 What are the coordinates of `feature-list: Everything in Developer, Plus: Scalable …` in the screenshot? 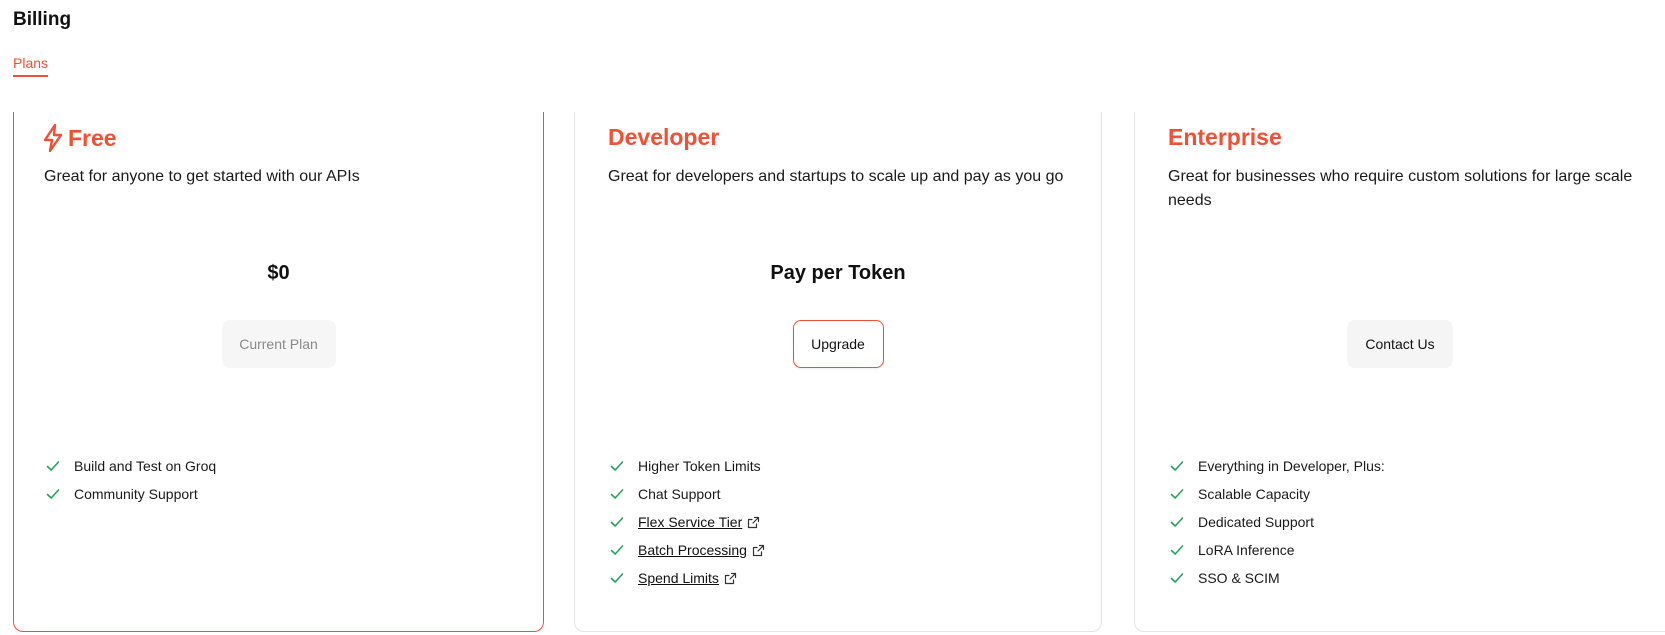 It's located at (1277, 522).